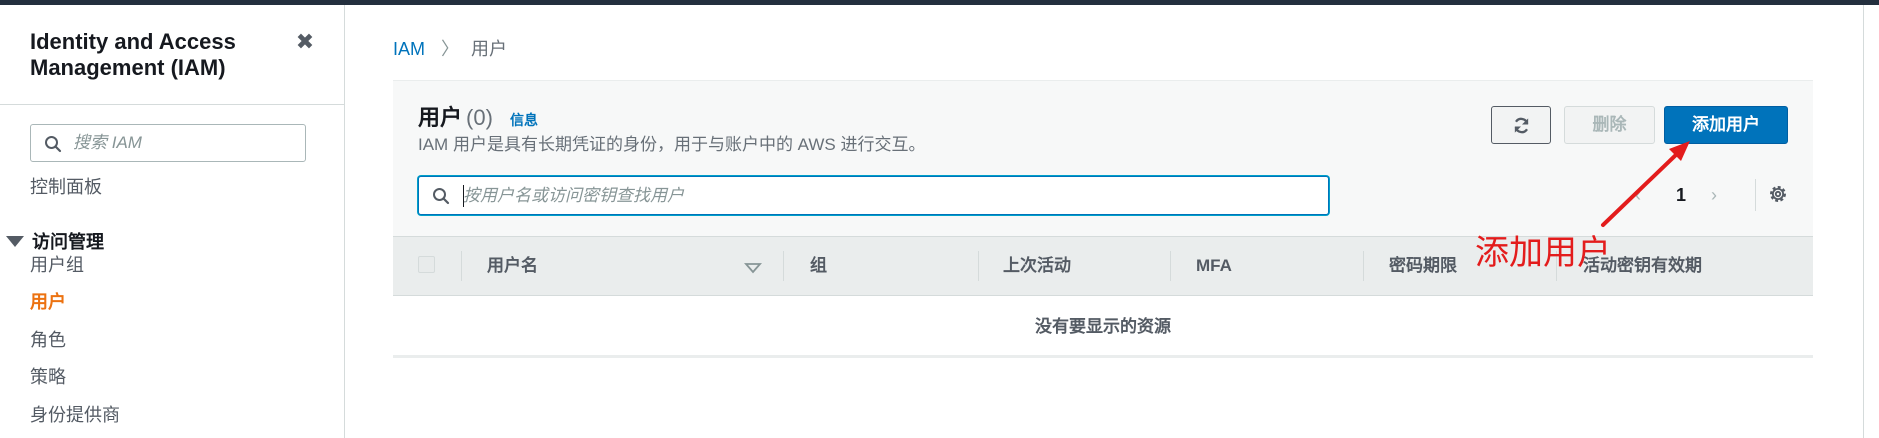 Image resolution: width=1879 pixels, height=438 pixels. I want to click on sidebar-item-user-groups: 用户组, so click(57, 265).